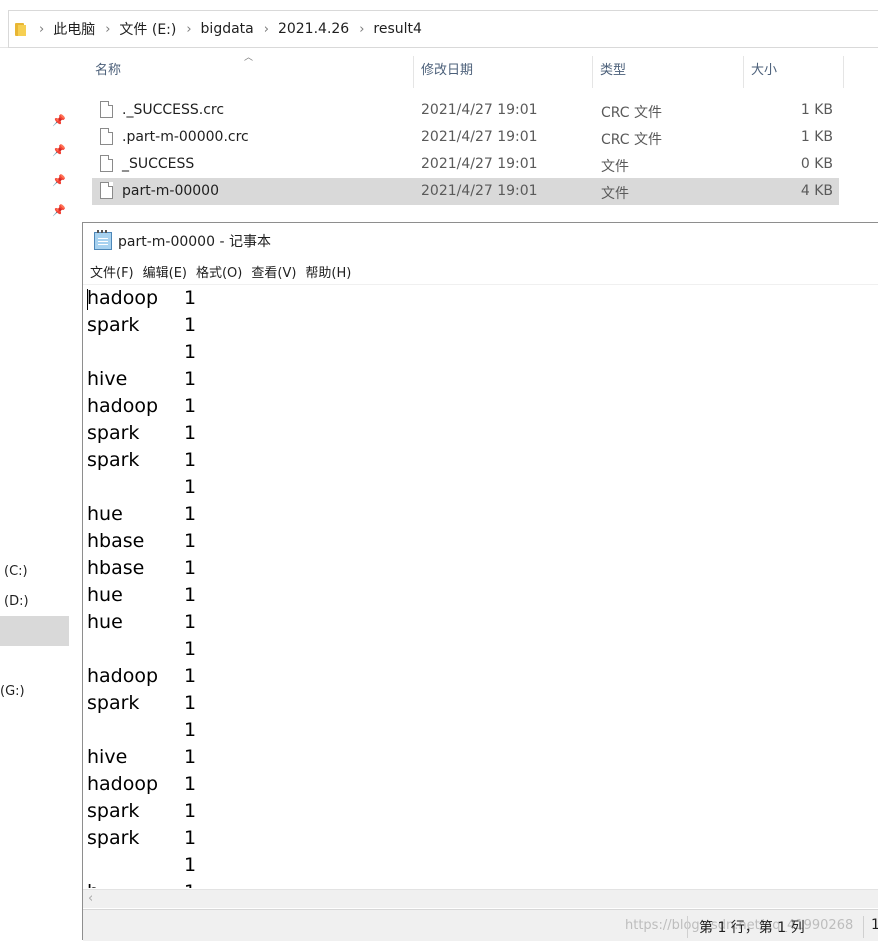 This screenshot has width=878, height=943. What do you see at coordinates (816, 191) in the screenshot?
I see `file-size: 4 KB` at bounding box center [816, 191].